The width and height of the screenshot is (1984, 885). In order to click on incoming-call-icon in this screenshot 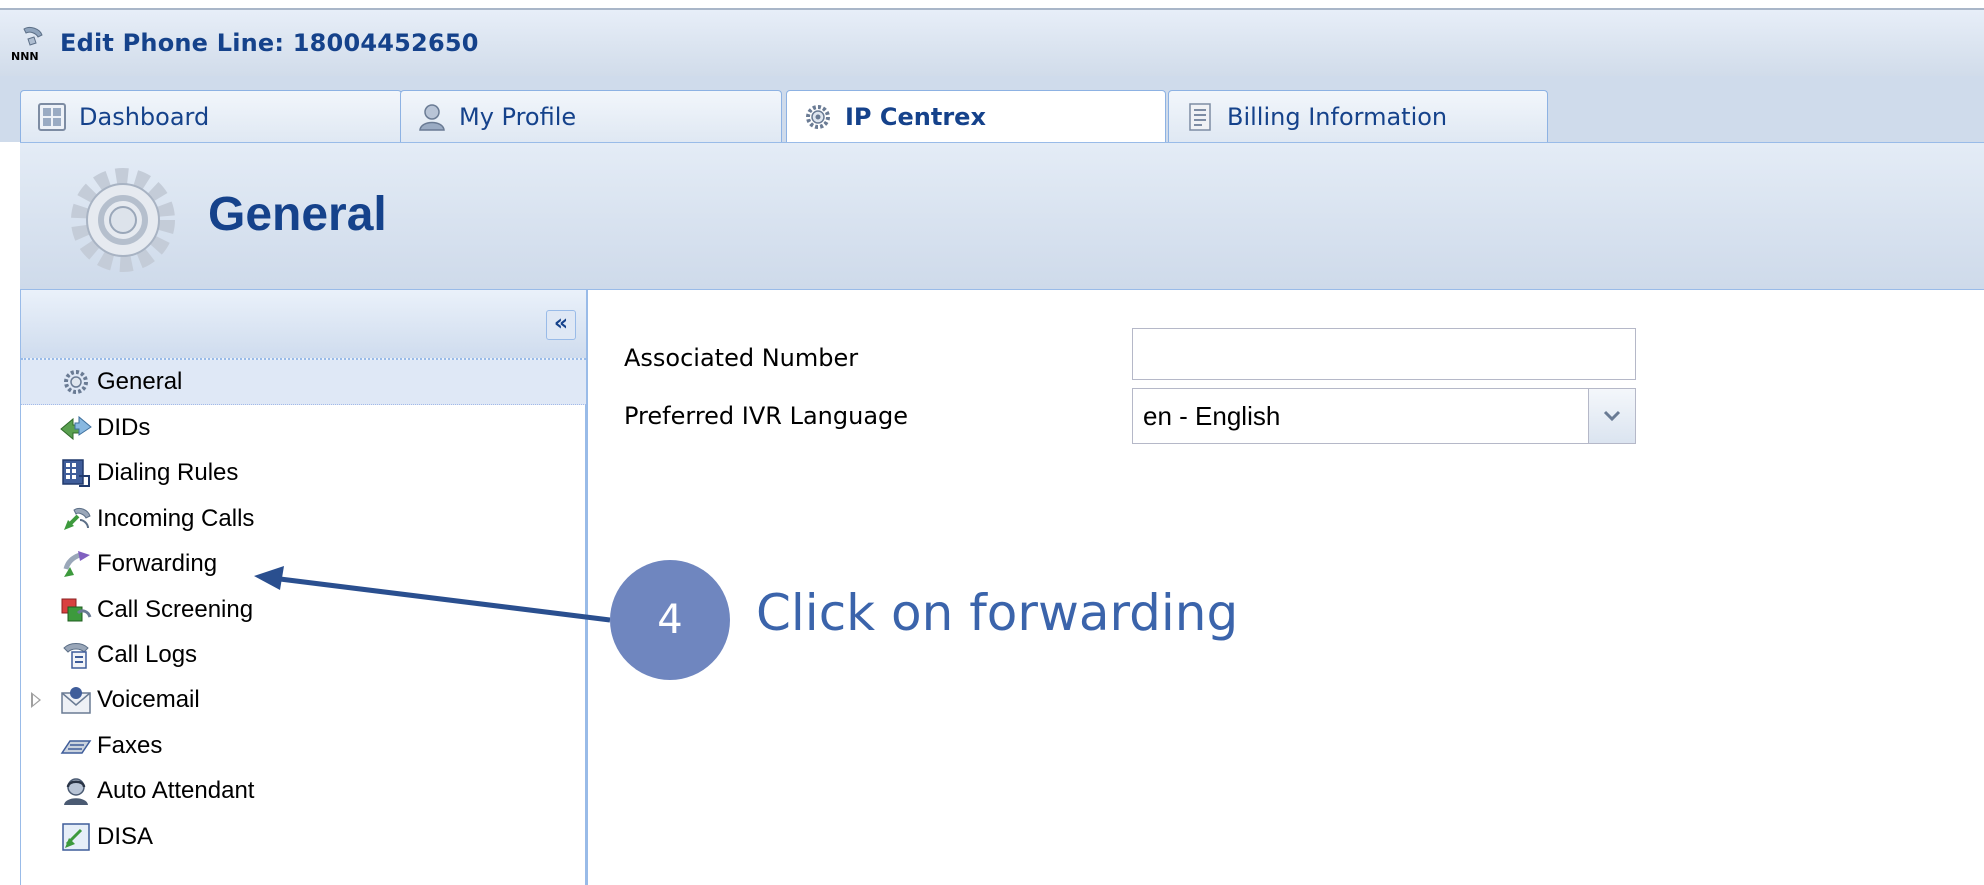, I will do `click(76, 519)`.